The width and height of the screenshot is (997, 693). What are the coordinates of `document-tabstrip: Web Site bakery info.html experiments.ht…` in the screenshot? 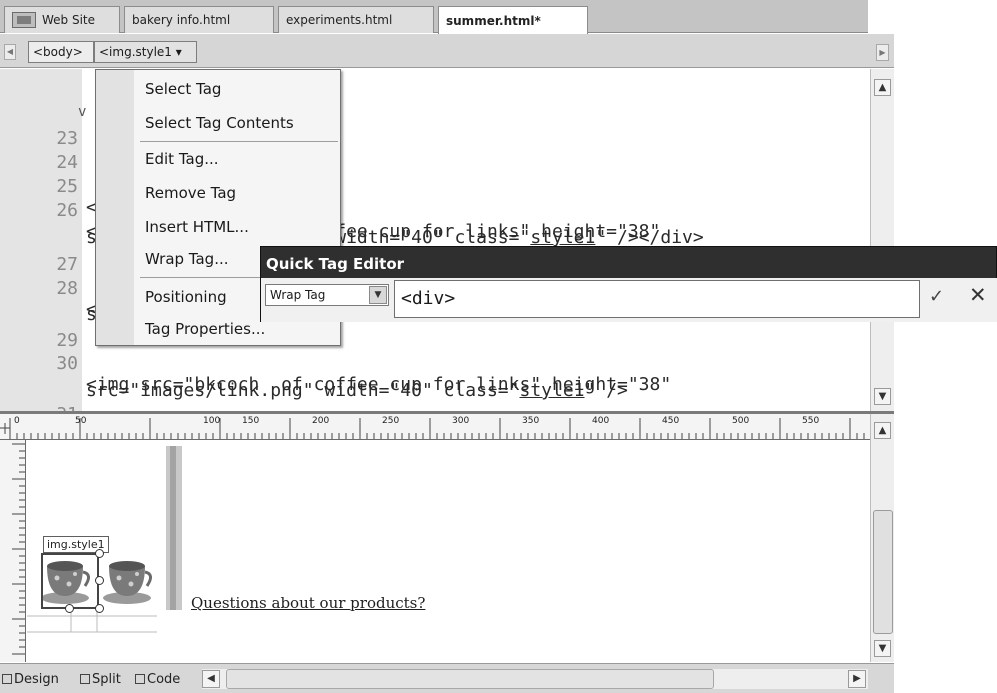 It's located at (434, 17).